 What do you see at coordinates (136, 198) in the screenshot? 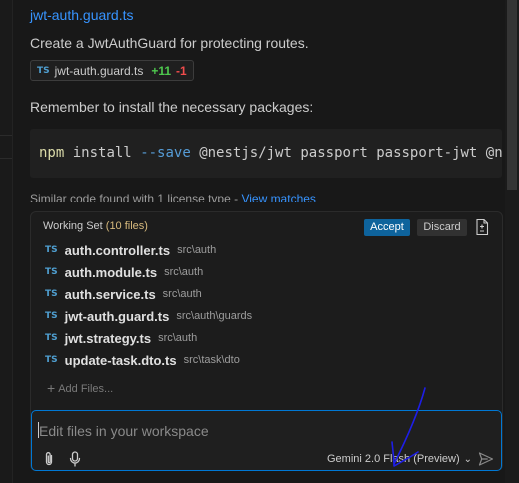
I see `similar-code-text: Similar code found with 1 license type -` at bounding box center [136, 198].